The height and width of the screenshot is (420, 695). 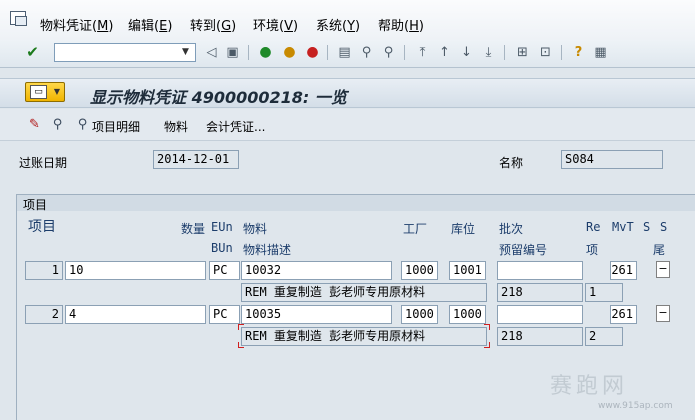 I want to click on row-2-reservation-item-field: 2, so click(x=604, y=336).